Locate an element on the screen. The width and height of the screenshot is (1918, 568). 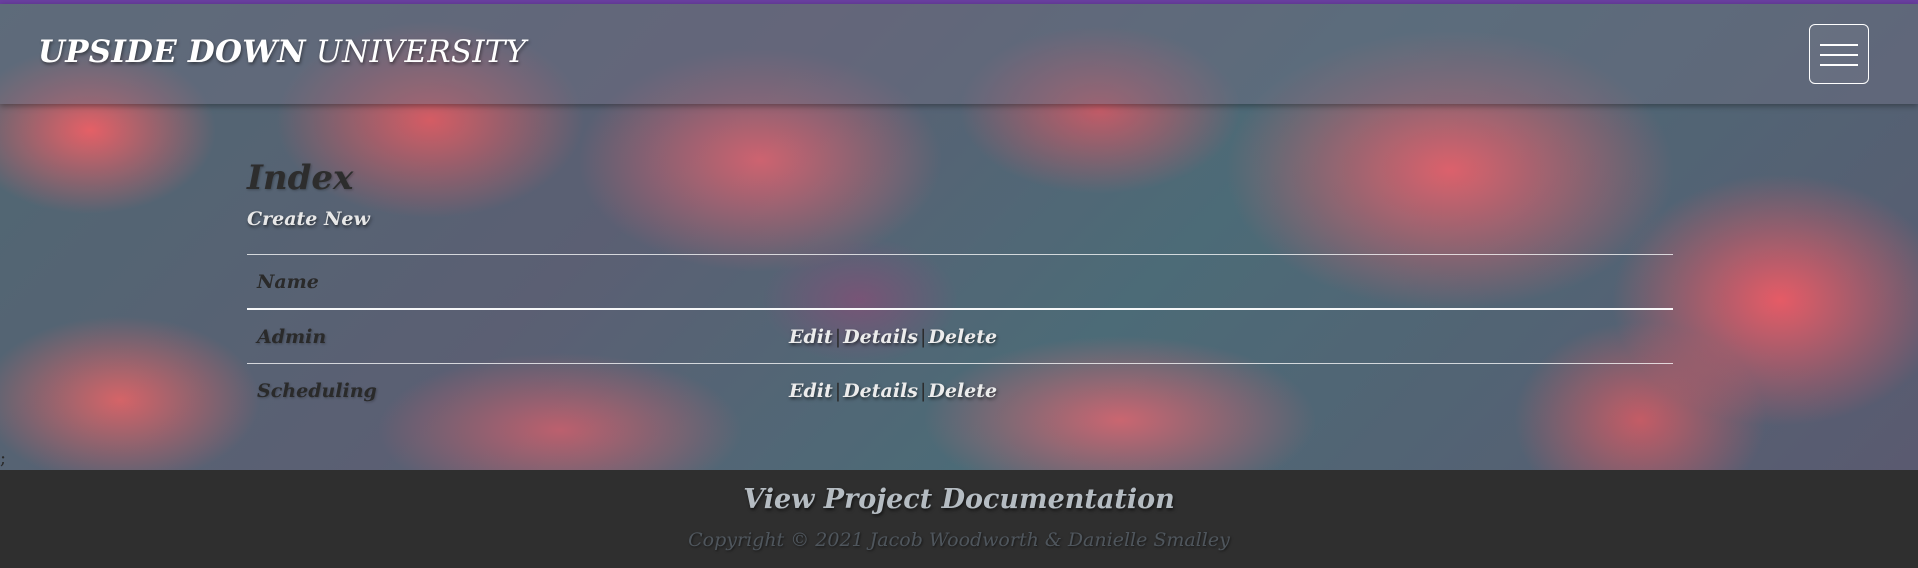
project-documentation-link: View Project Documentation is located at coordinates (959, 499).